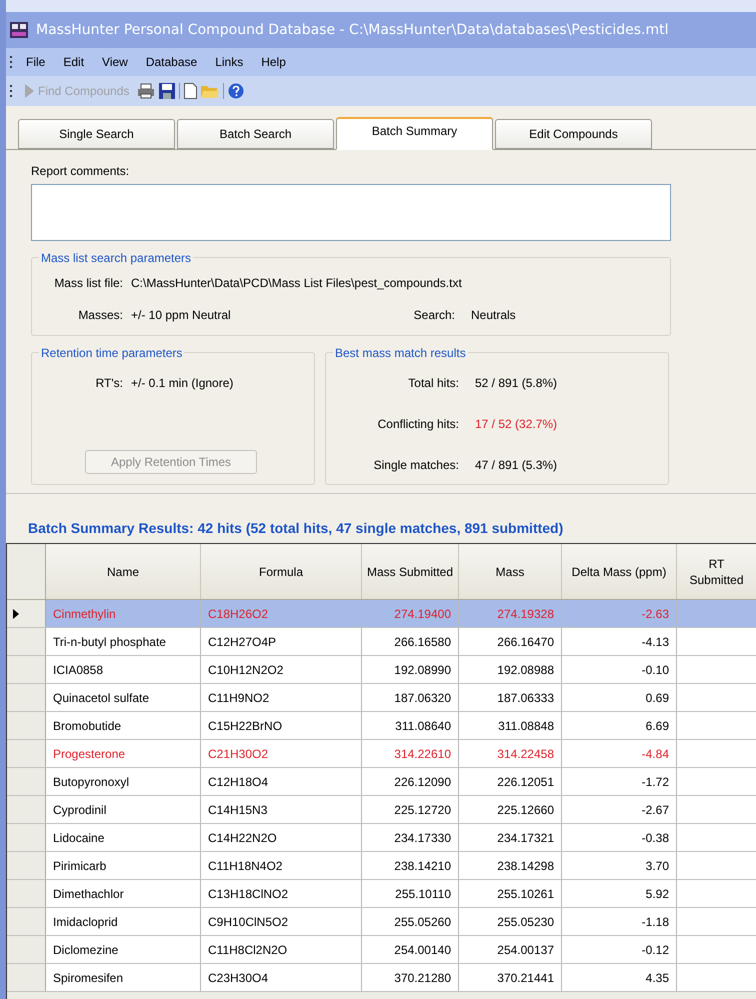 The height and width of the screenshot is (999, 756). What do you see at coordinates (516, 465) in the screenshot?
I see `stat-value: 47 / 891 (5.3%)` at bounding box center [516, 465].